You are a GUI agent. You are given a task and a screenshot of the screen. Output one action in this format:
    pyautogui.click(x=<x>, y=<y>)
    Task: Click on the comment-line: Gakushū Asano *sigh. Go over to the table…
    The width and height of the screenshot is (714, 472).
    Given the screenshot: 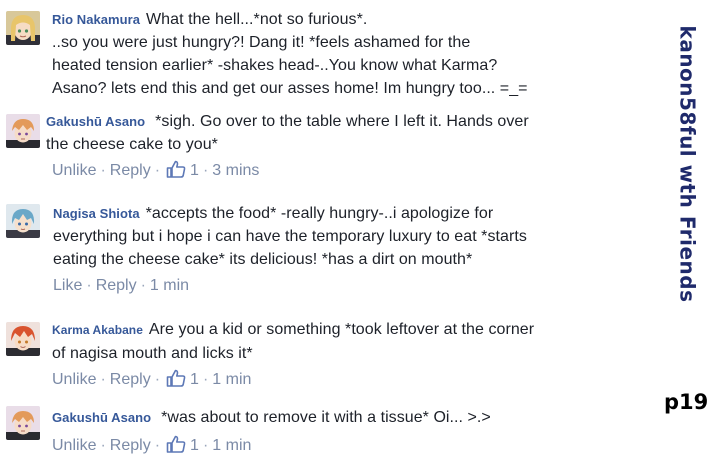 What is the action you would take?
    pyautogui.click(x=346, y=121)
    